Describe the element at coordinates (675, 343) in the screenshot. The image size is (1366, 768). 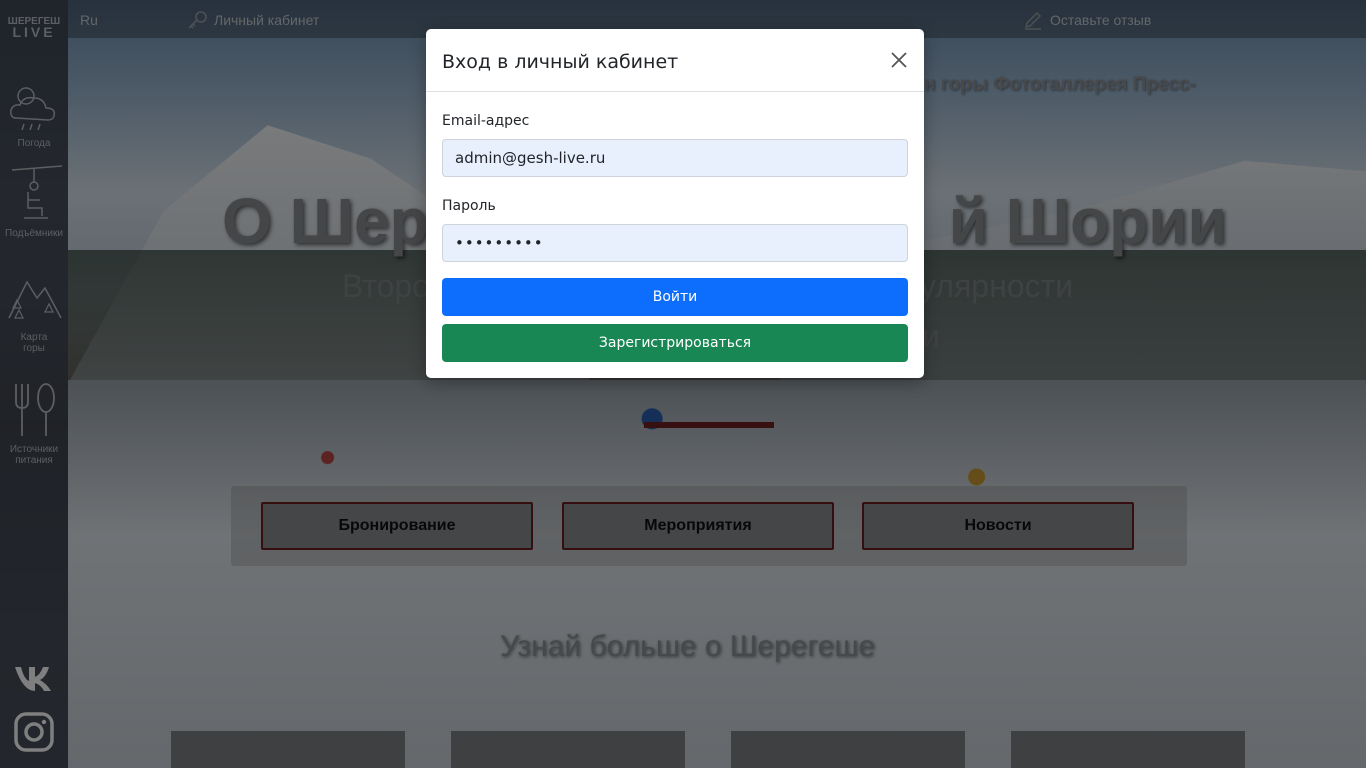
I see `register-button: Зарегистрироваться` at that location.